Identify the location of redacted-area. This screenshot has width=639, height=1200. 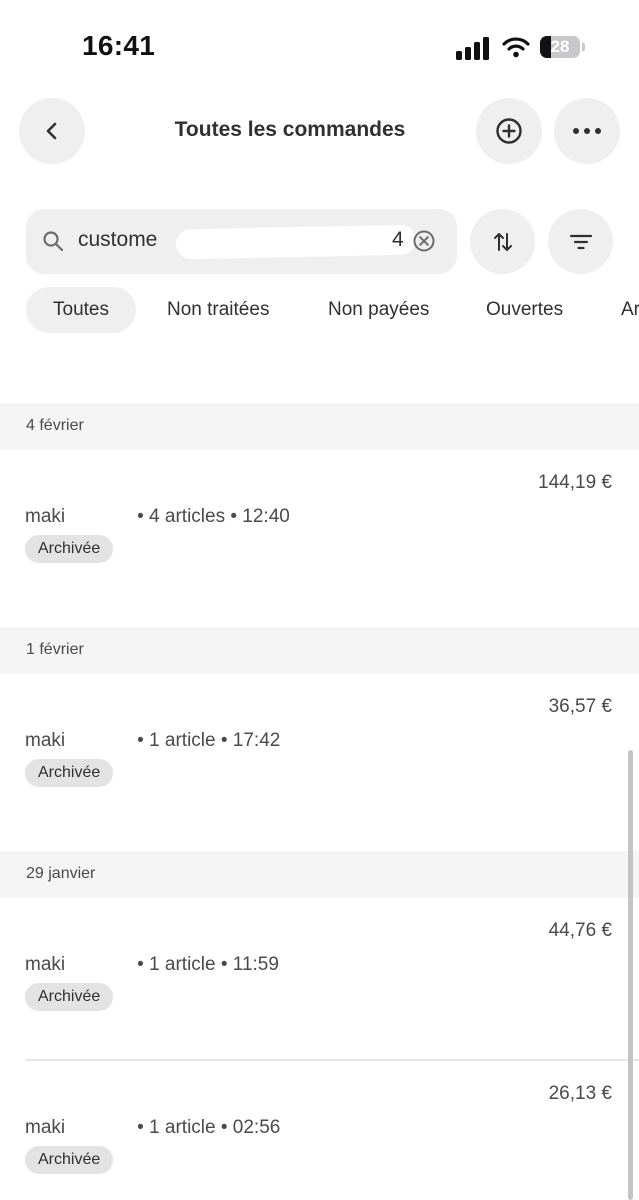
(296, 242).